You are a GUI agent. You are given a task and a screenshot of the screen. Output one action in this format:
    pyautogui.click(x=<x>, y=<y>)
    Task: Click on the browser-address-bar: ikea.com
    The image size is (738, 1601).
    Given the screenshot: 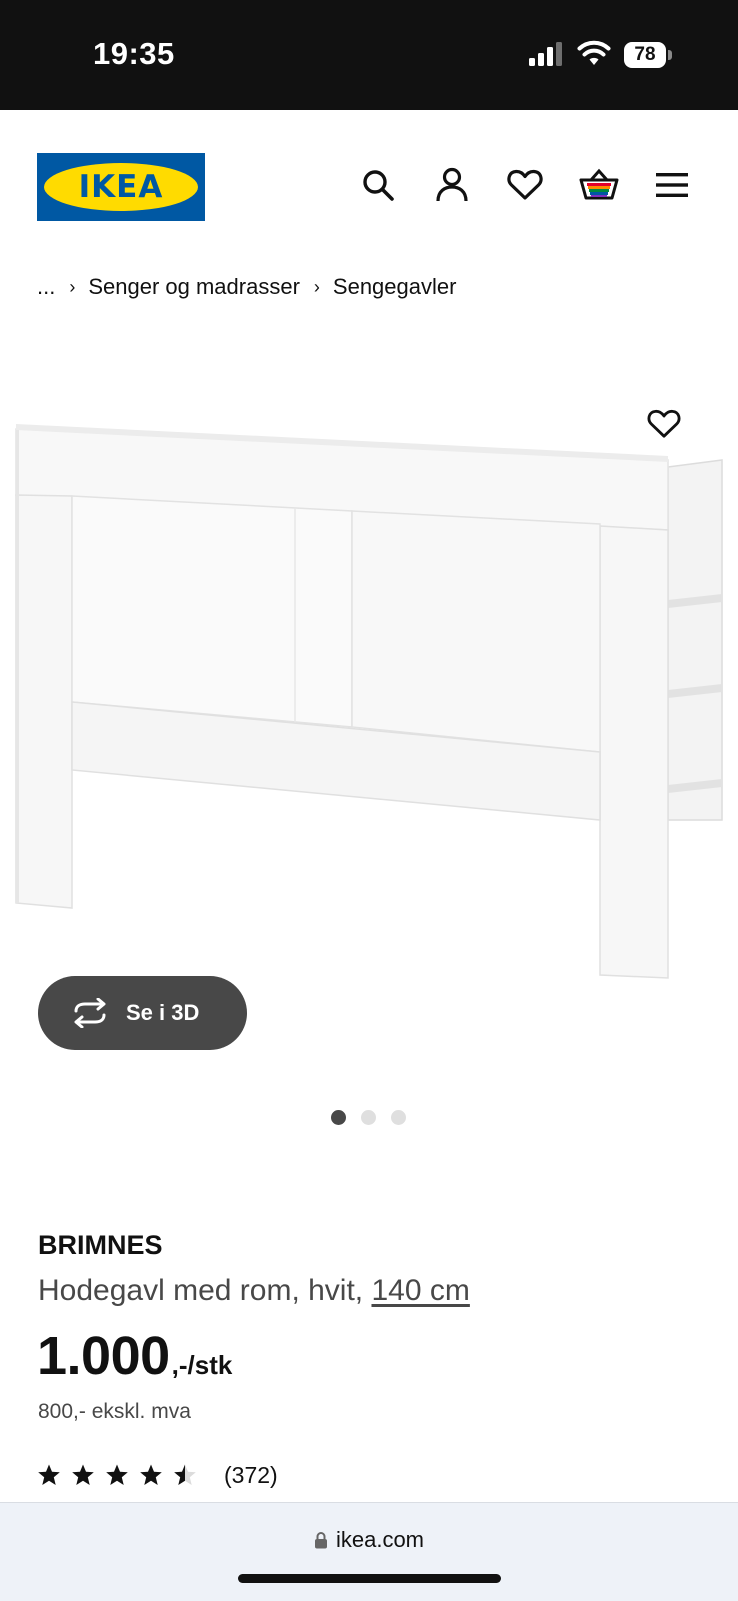 What is the action you would take?
    pyautogui.click(x=369, y=1551)
    